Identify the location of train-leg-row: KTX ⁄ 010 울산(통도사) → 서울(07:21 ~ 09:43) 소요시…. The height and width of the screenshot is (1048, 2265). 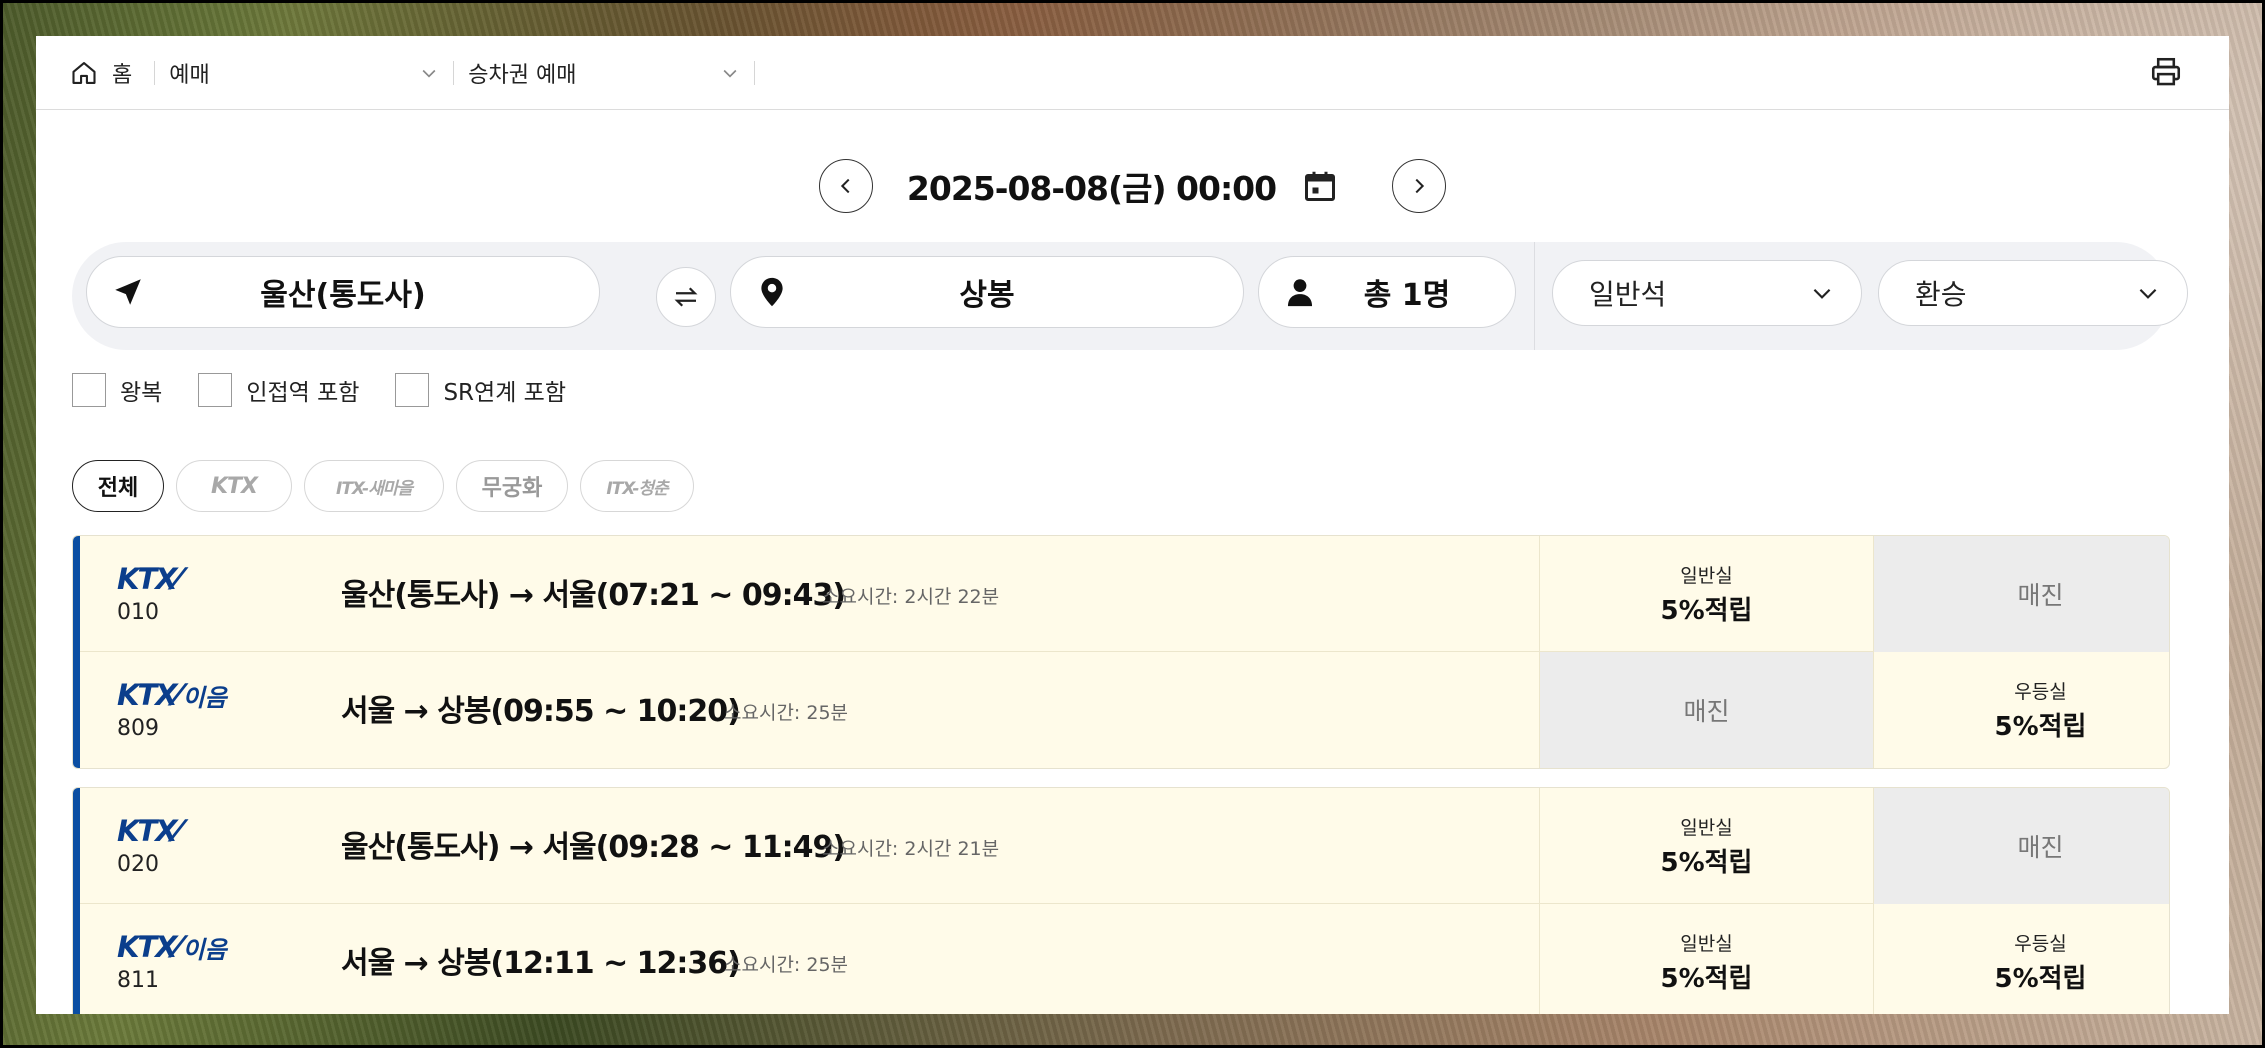
(1121, 594).